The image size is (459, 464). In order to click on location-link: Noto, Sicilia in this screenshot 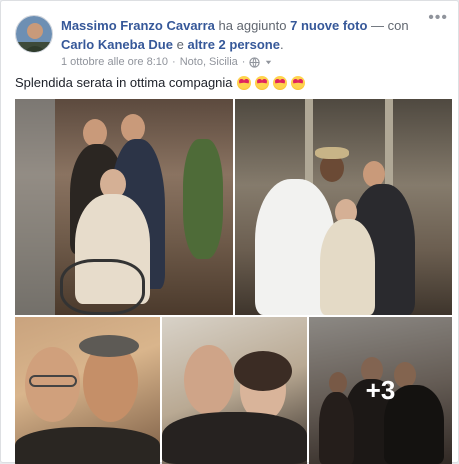, I will do `click(209, 62)`.